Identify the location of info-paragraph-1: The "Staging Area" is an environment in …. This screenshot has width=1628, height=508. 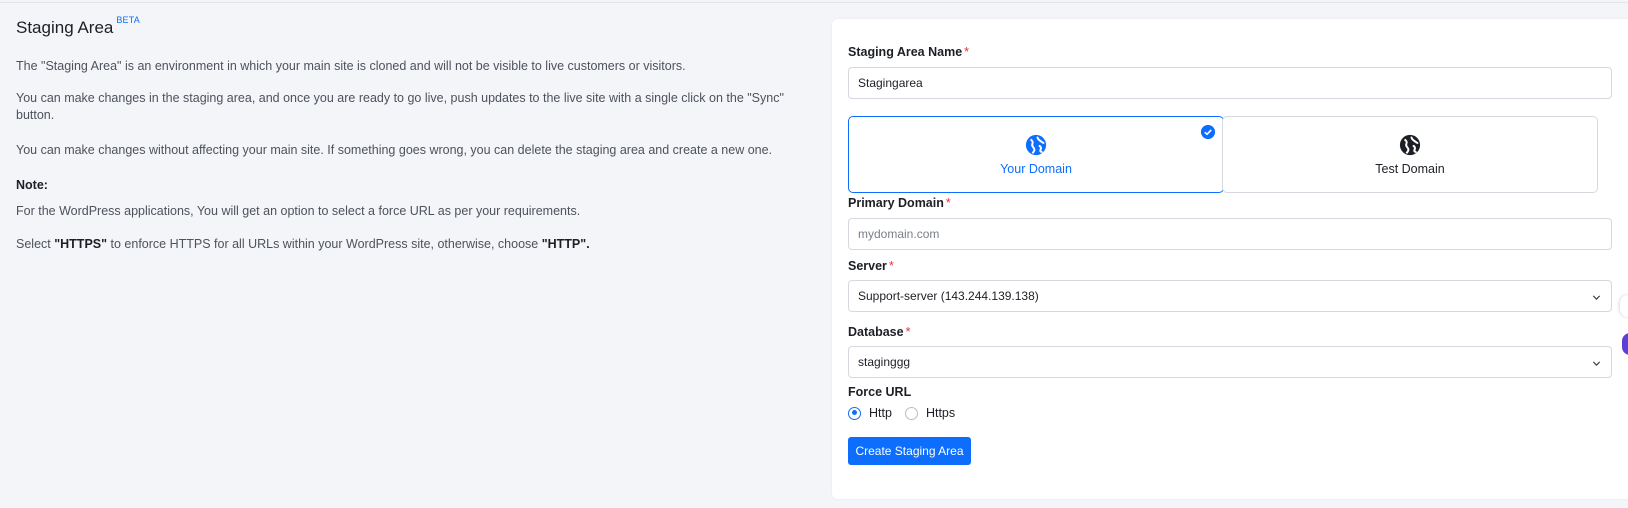
(351, 66).